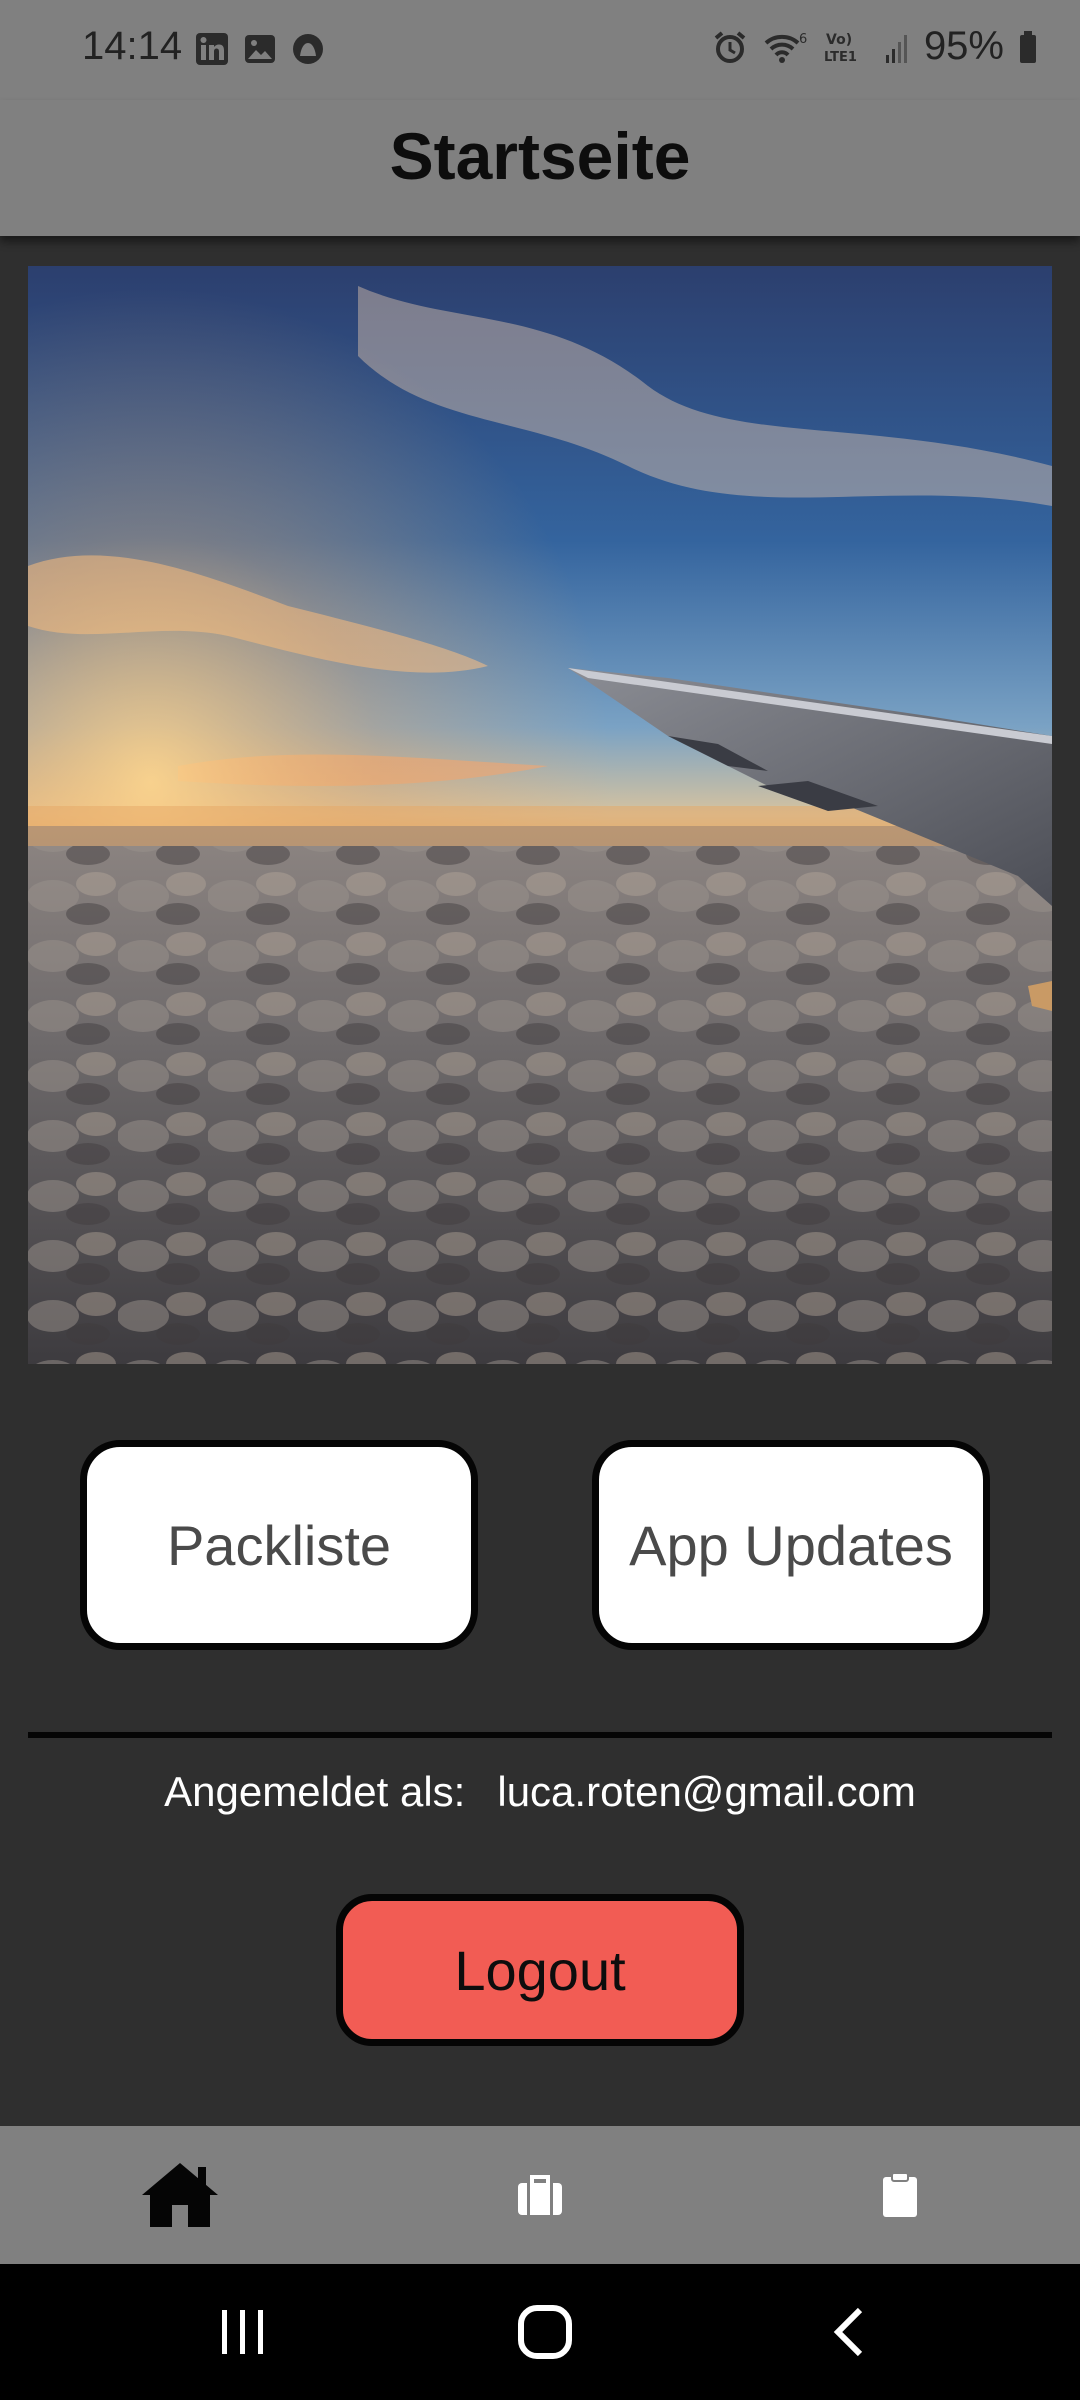 The height and width of the screenshot is (2400, 1080). I want to click on back-button, so click(848, 2332).